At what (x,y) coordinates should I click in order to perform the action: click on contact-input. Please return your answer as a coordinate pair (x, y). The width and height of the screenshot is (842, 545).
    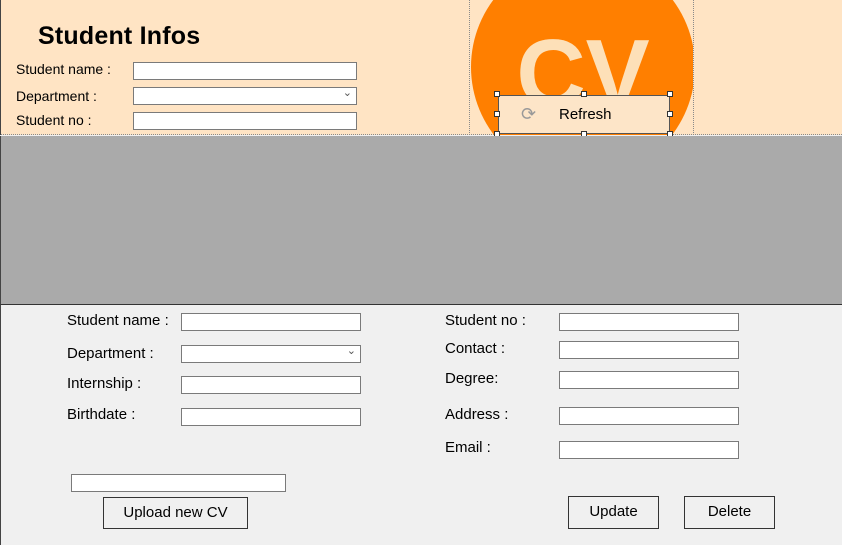
    Looking at the image, I should click on (649, 350).